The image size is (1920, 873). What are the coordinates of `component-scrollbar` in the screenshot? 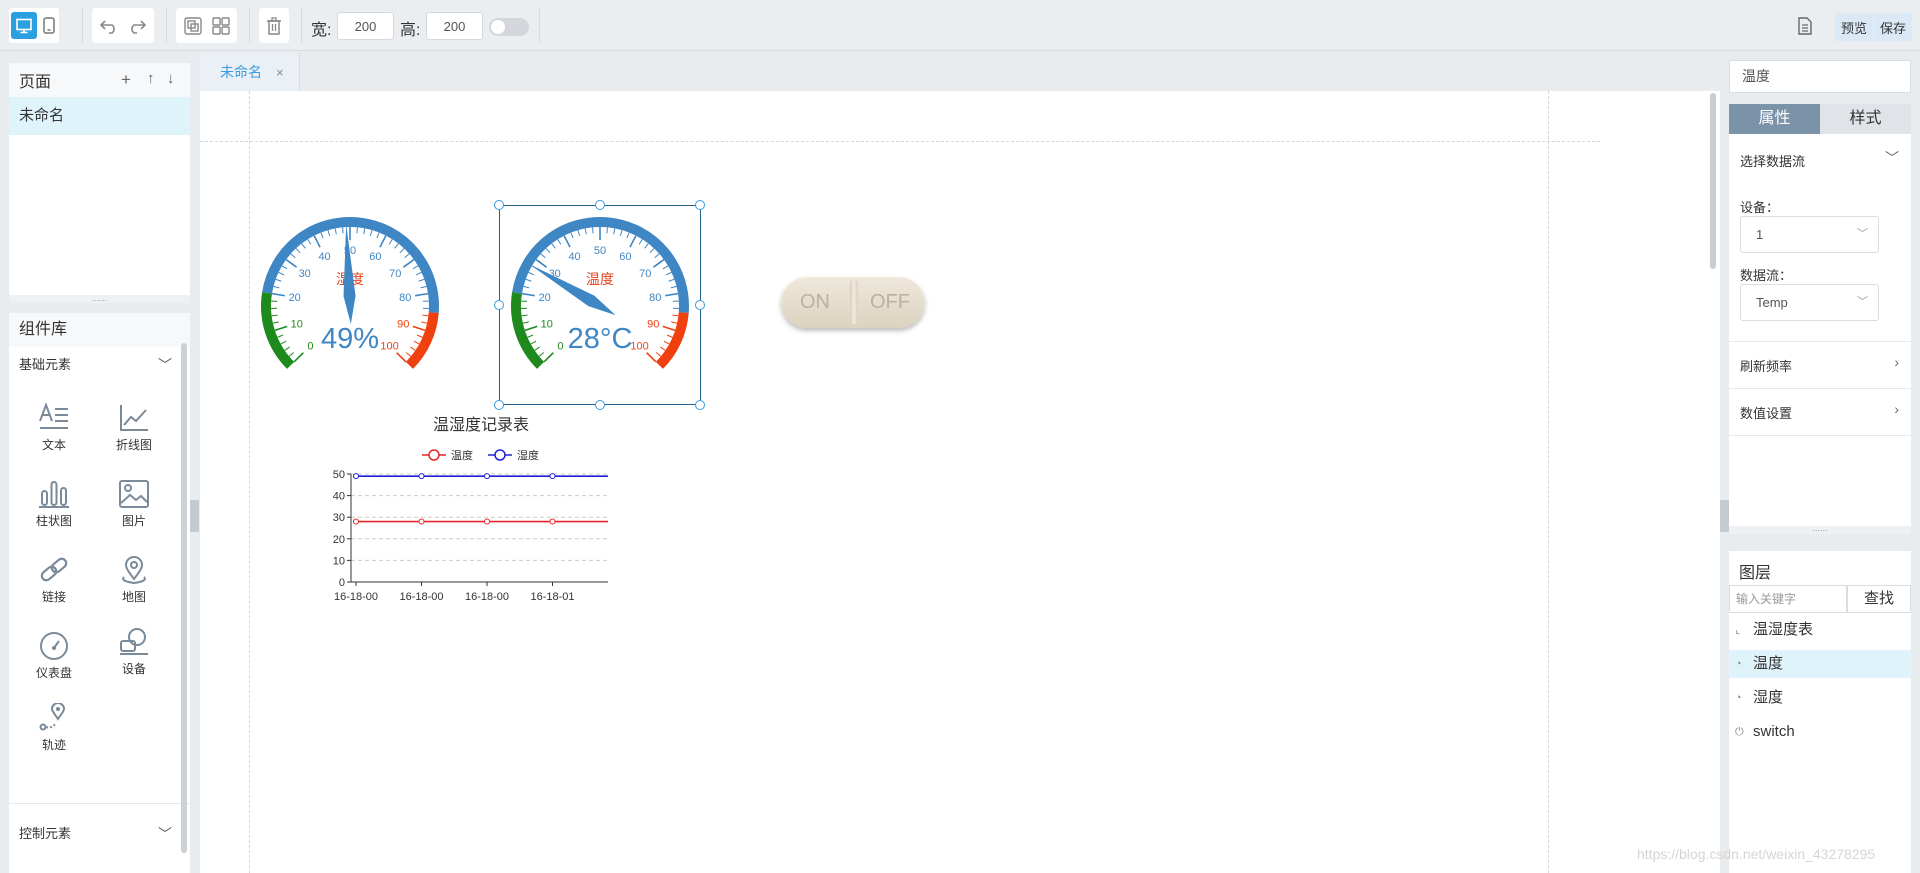 It's located at (184, 598).